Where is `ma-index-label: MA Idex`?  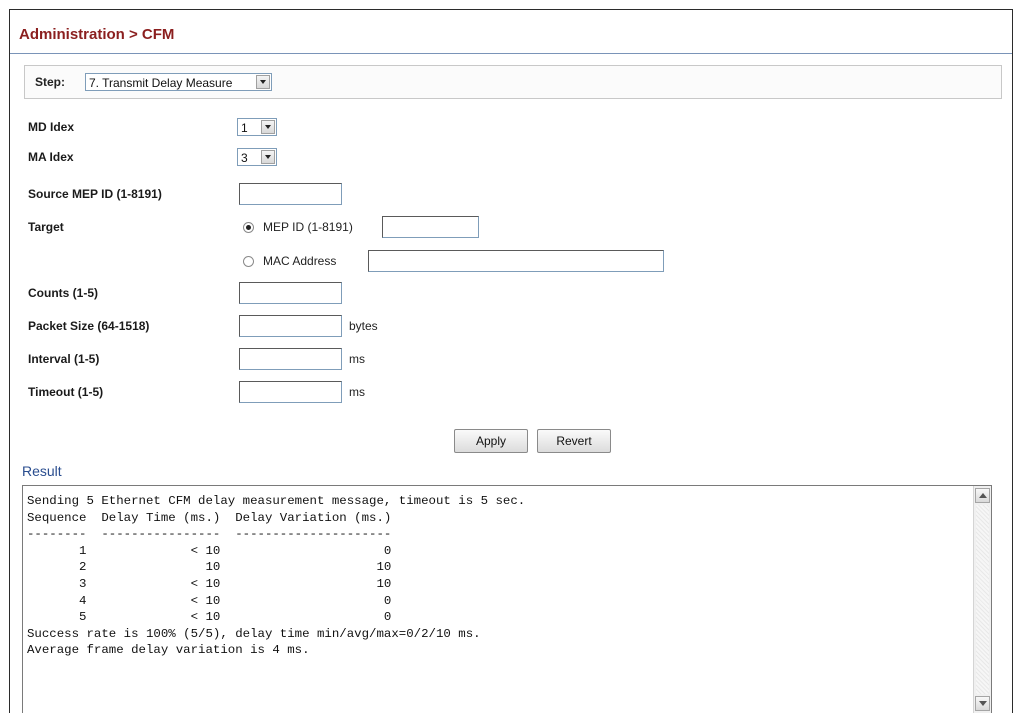 ma-index-label: MA Idex is located at coordinates (51, 157).